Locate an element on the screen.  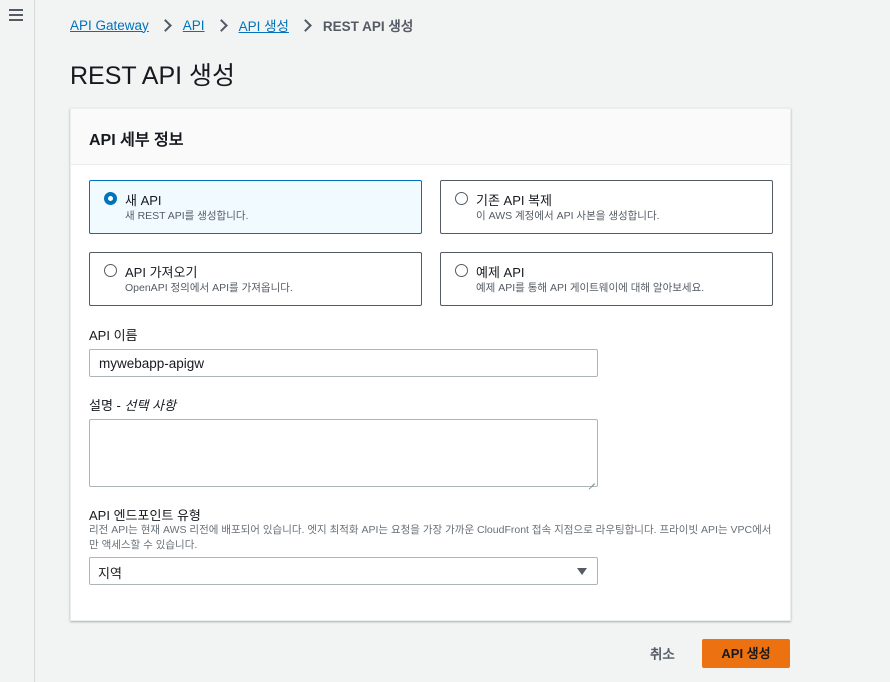
option-description: 이 AWS 계정에서 API 사본을 생성합니다. is located at coordinates (568, 216).